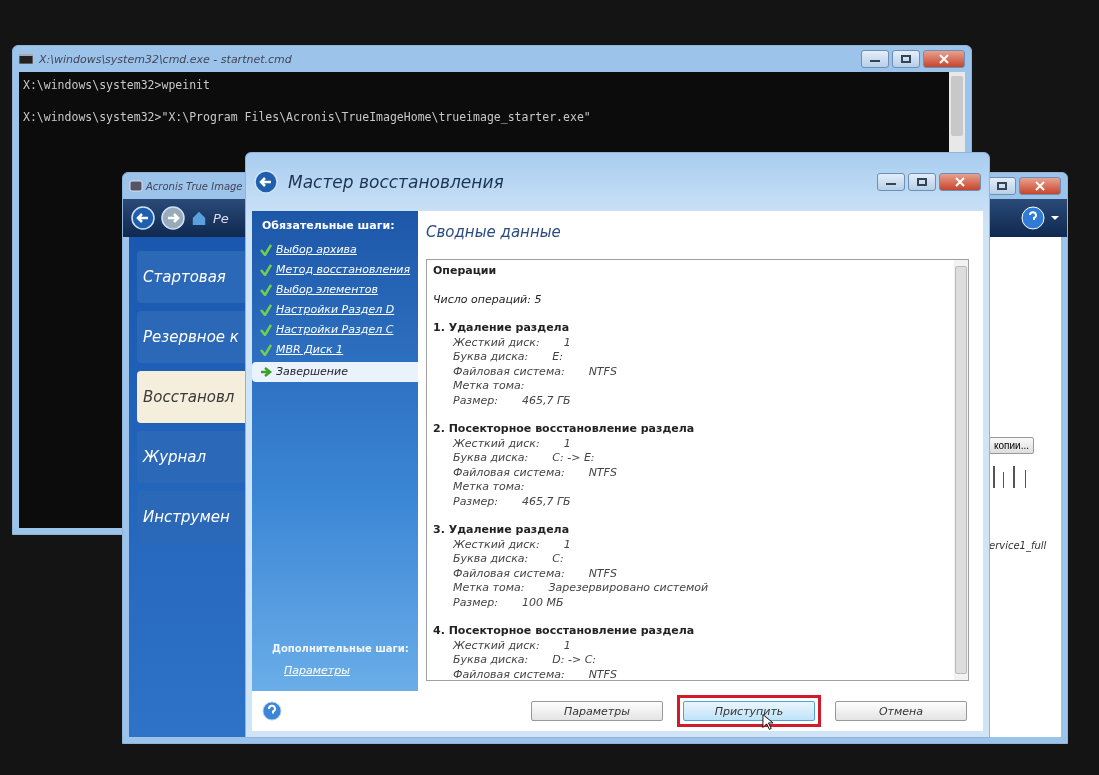 This screenshot has height=775, width=1099. I want to click on dialog-button: Параметры, so click(597, 711).